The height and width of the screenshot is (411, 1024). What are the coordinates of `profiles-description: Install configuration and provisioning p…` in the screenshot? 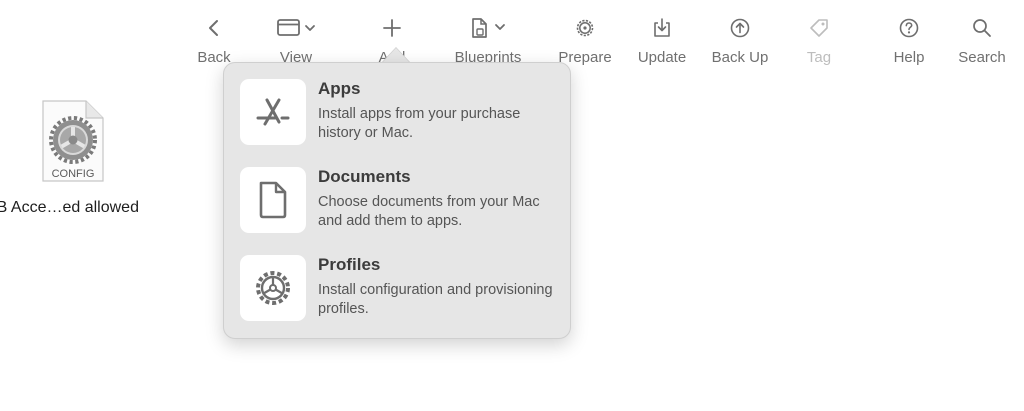 It's located at (435, 299).